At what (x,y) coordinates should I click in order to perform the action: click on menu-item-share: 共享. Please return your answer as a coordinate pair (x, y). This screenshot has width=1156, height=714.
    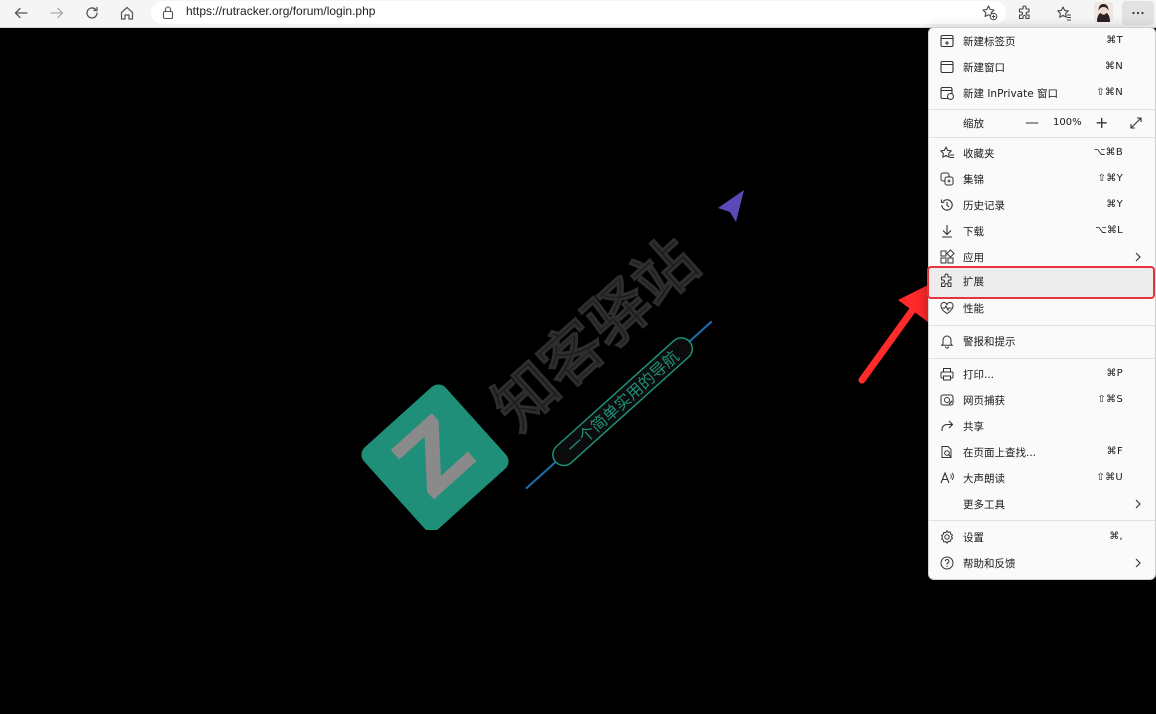
    Looking at the image, I should click on (1042, 426).